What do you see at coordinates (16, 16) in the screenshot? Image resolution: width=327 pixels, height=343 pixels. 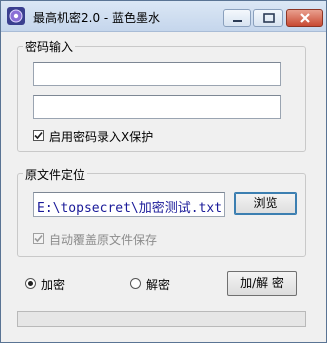 I see `lock-app-icon` at bounding box center [16, 16].